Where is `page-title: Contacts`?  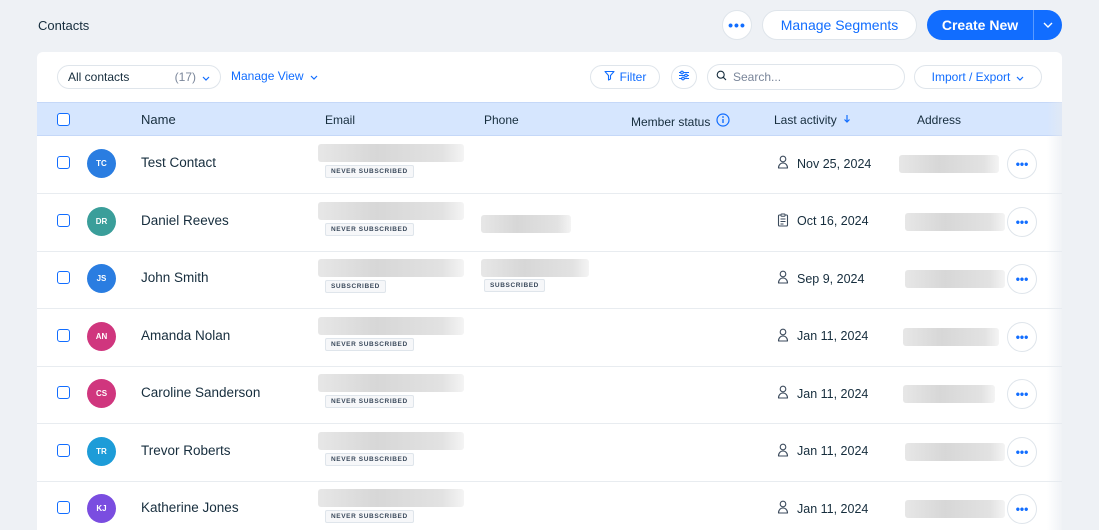 page-title: Contacts is located at coordinates (64, 25).